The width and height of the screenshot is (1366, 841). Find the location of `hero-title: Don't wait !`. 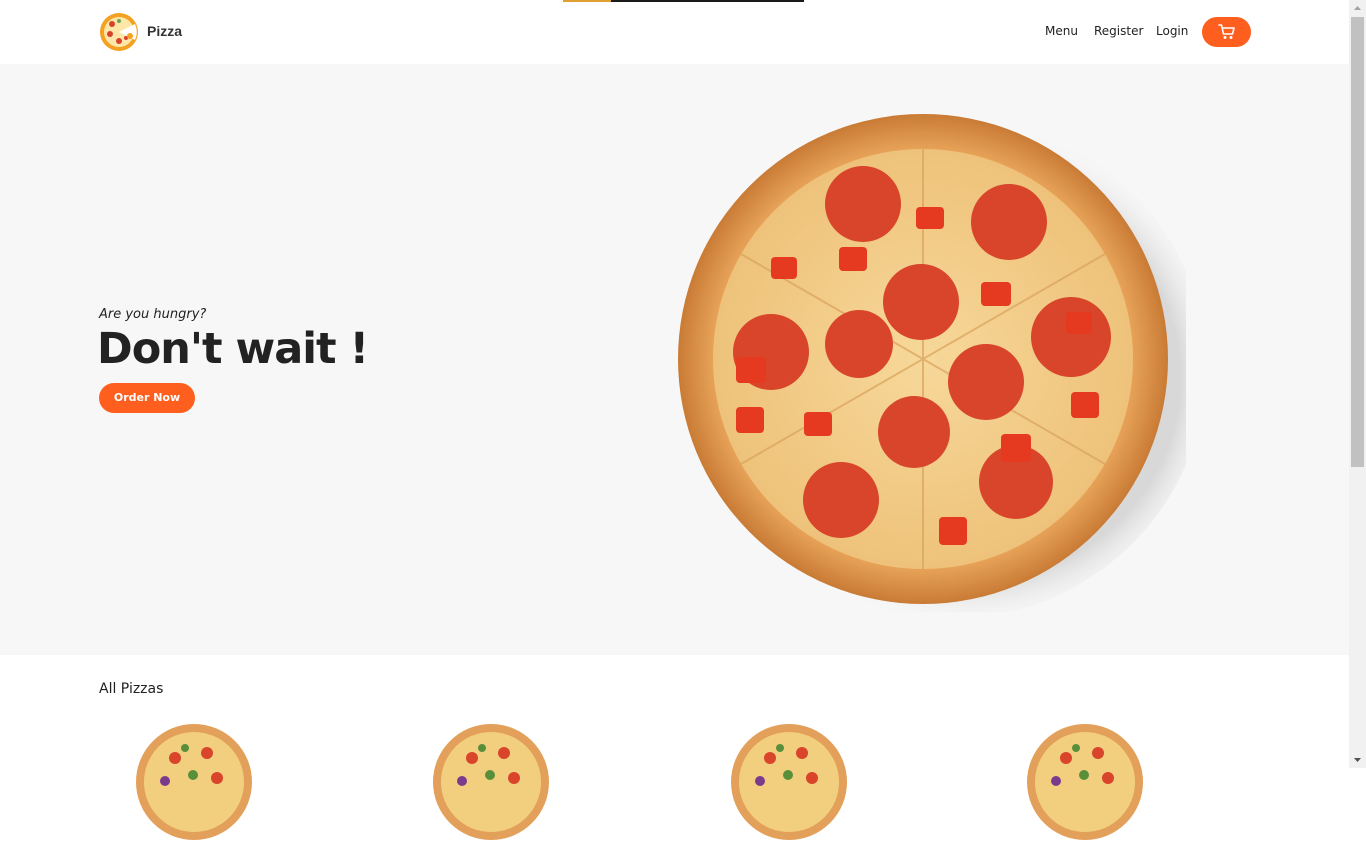

hero-title: Don't wait ! is located at coordinates (233, 349).